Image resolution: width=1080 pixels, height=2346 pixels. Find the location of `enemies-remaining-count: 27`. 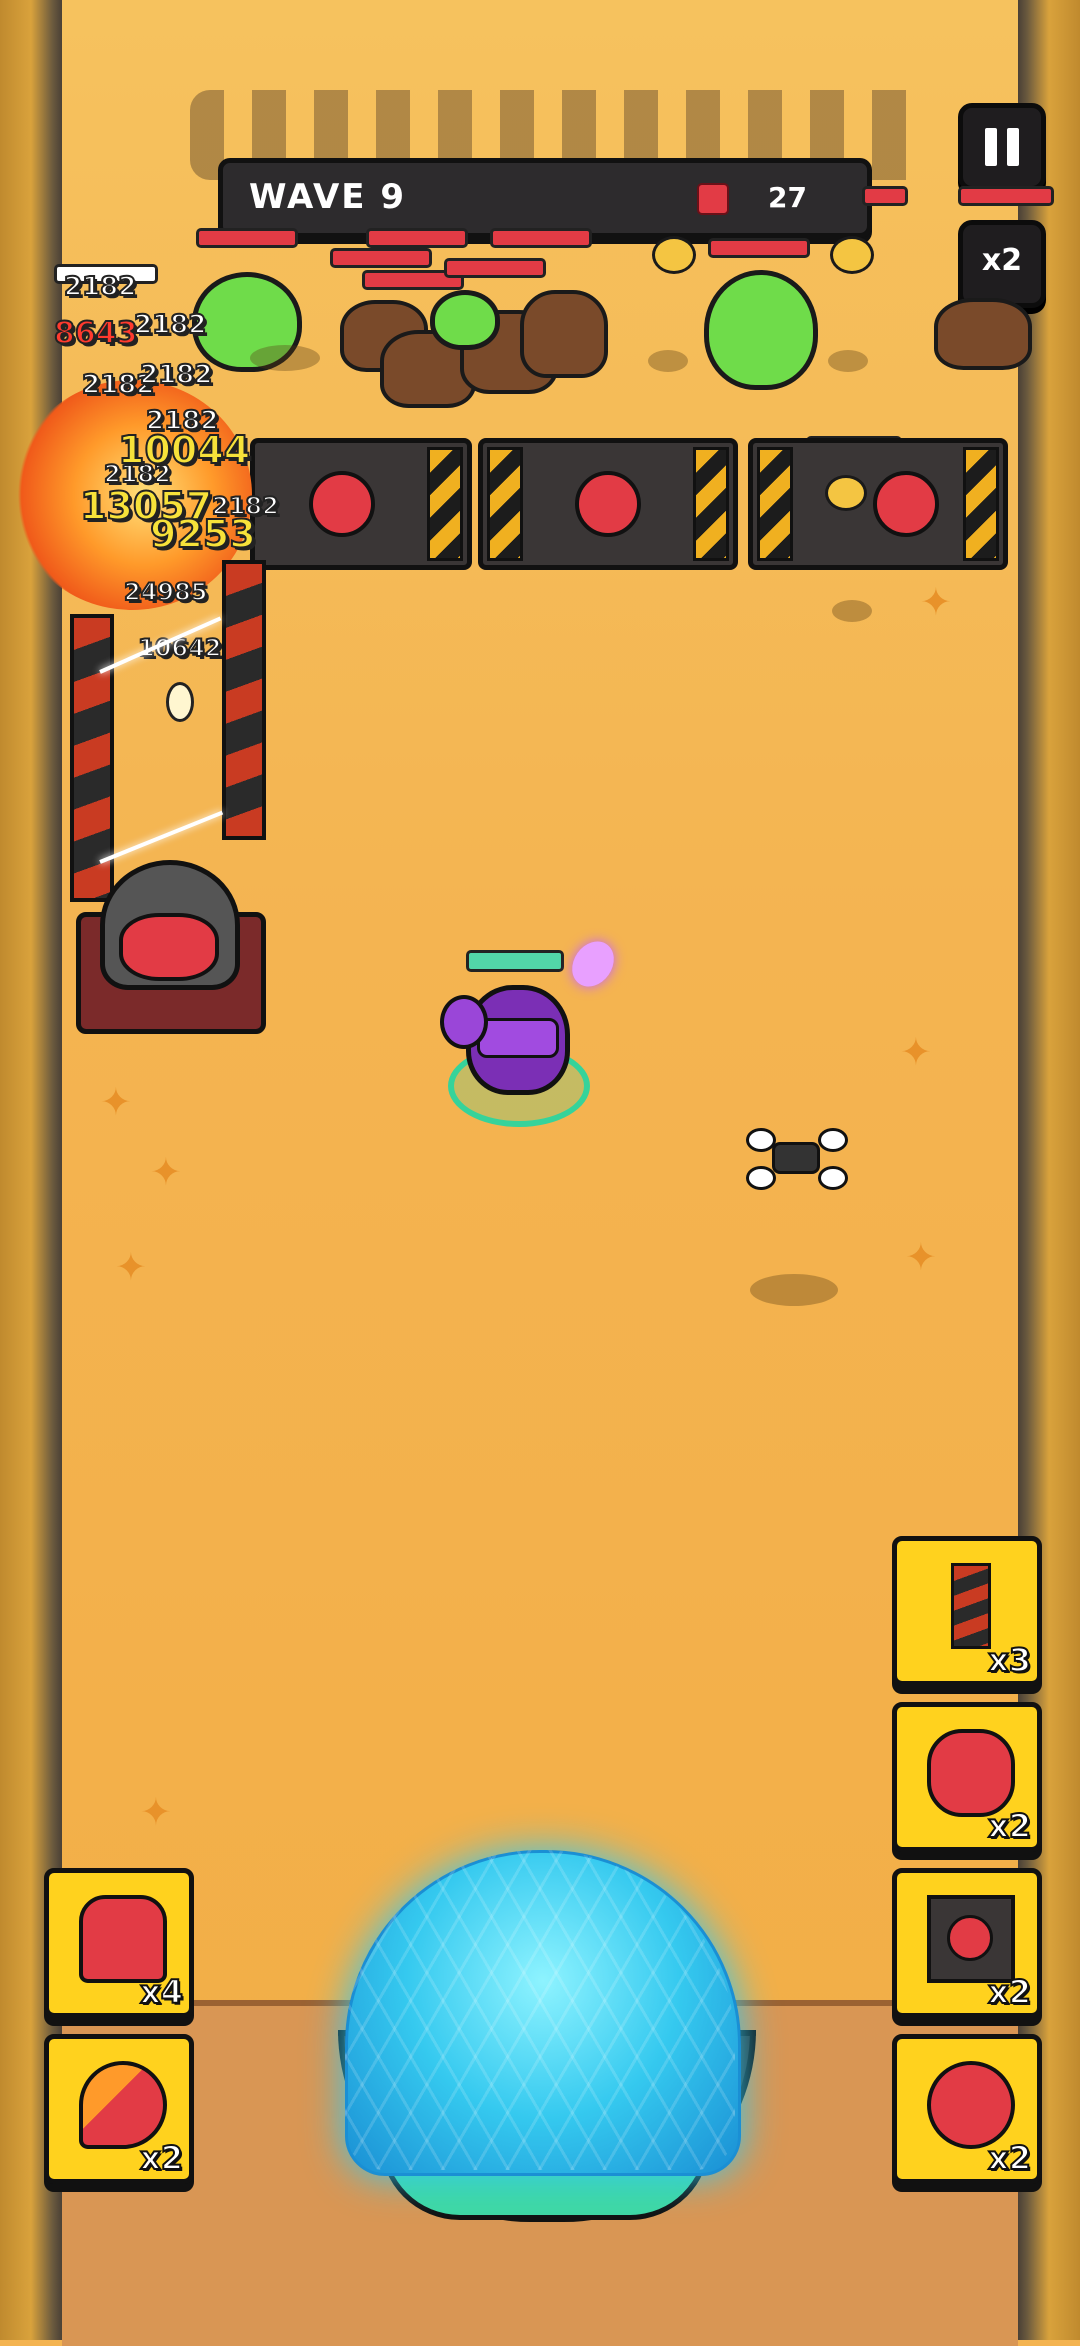

enemies-remaining-count: 27 is located at coordinates (787, 197).